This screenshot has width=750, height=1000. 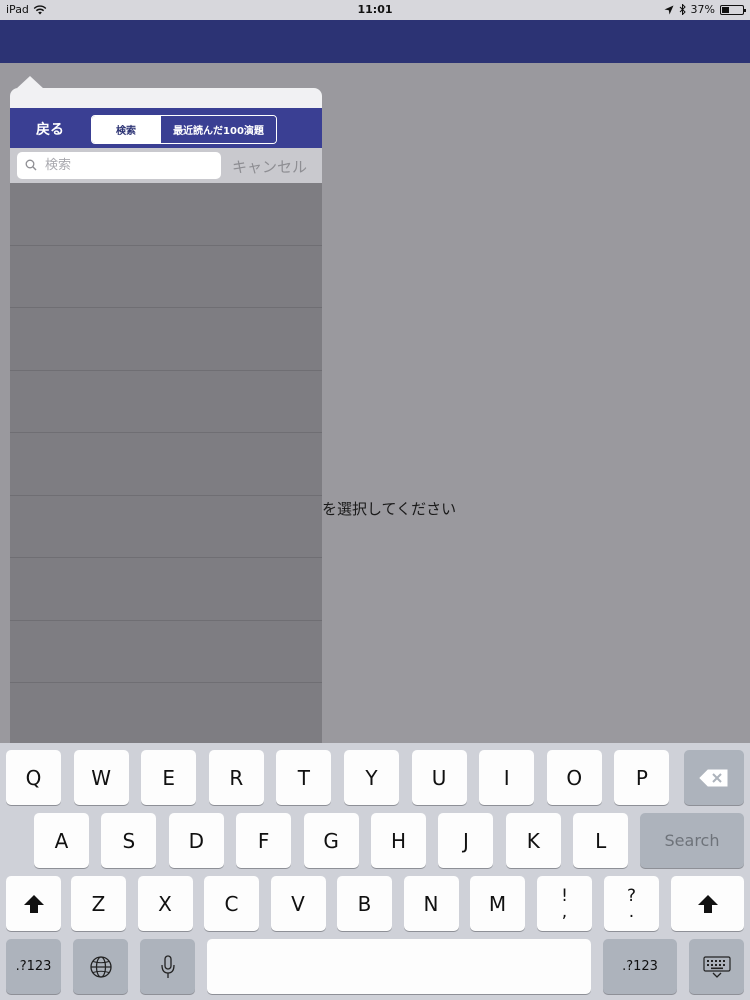 I want to click on segment-search: 検索, so click(x=126, y=129).